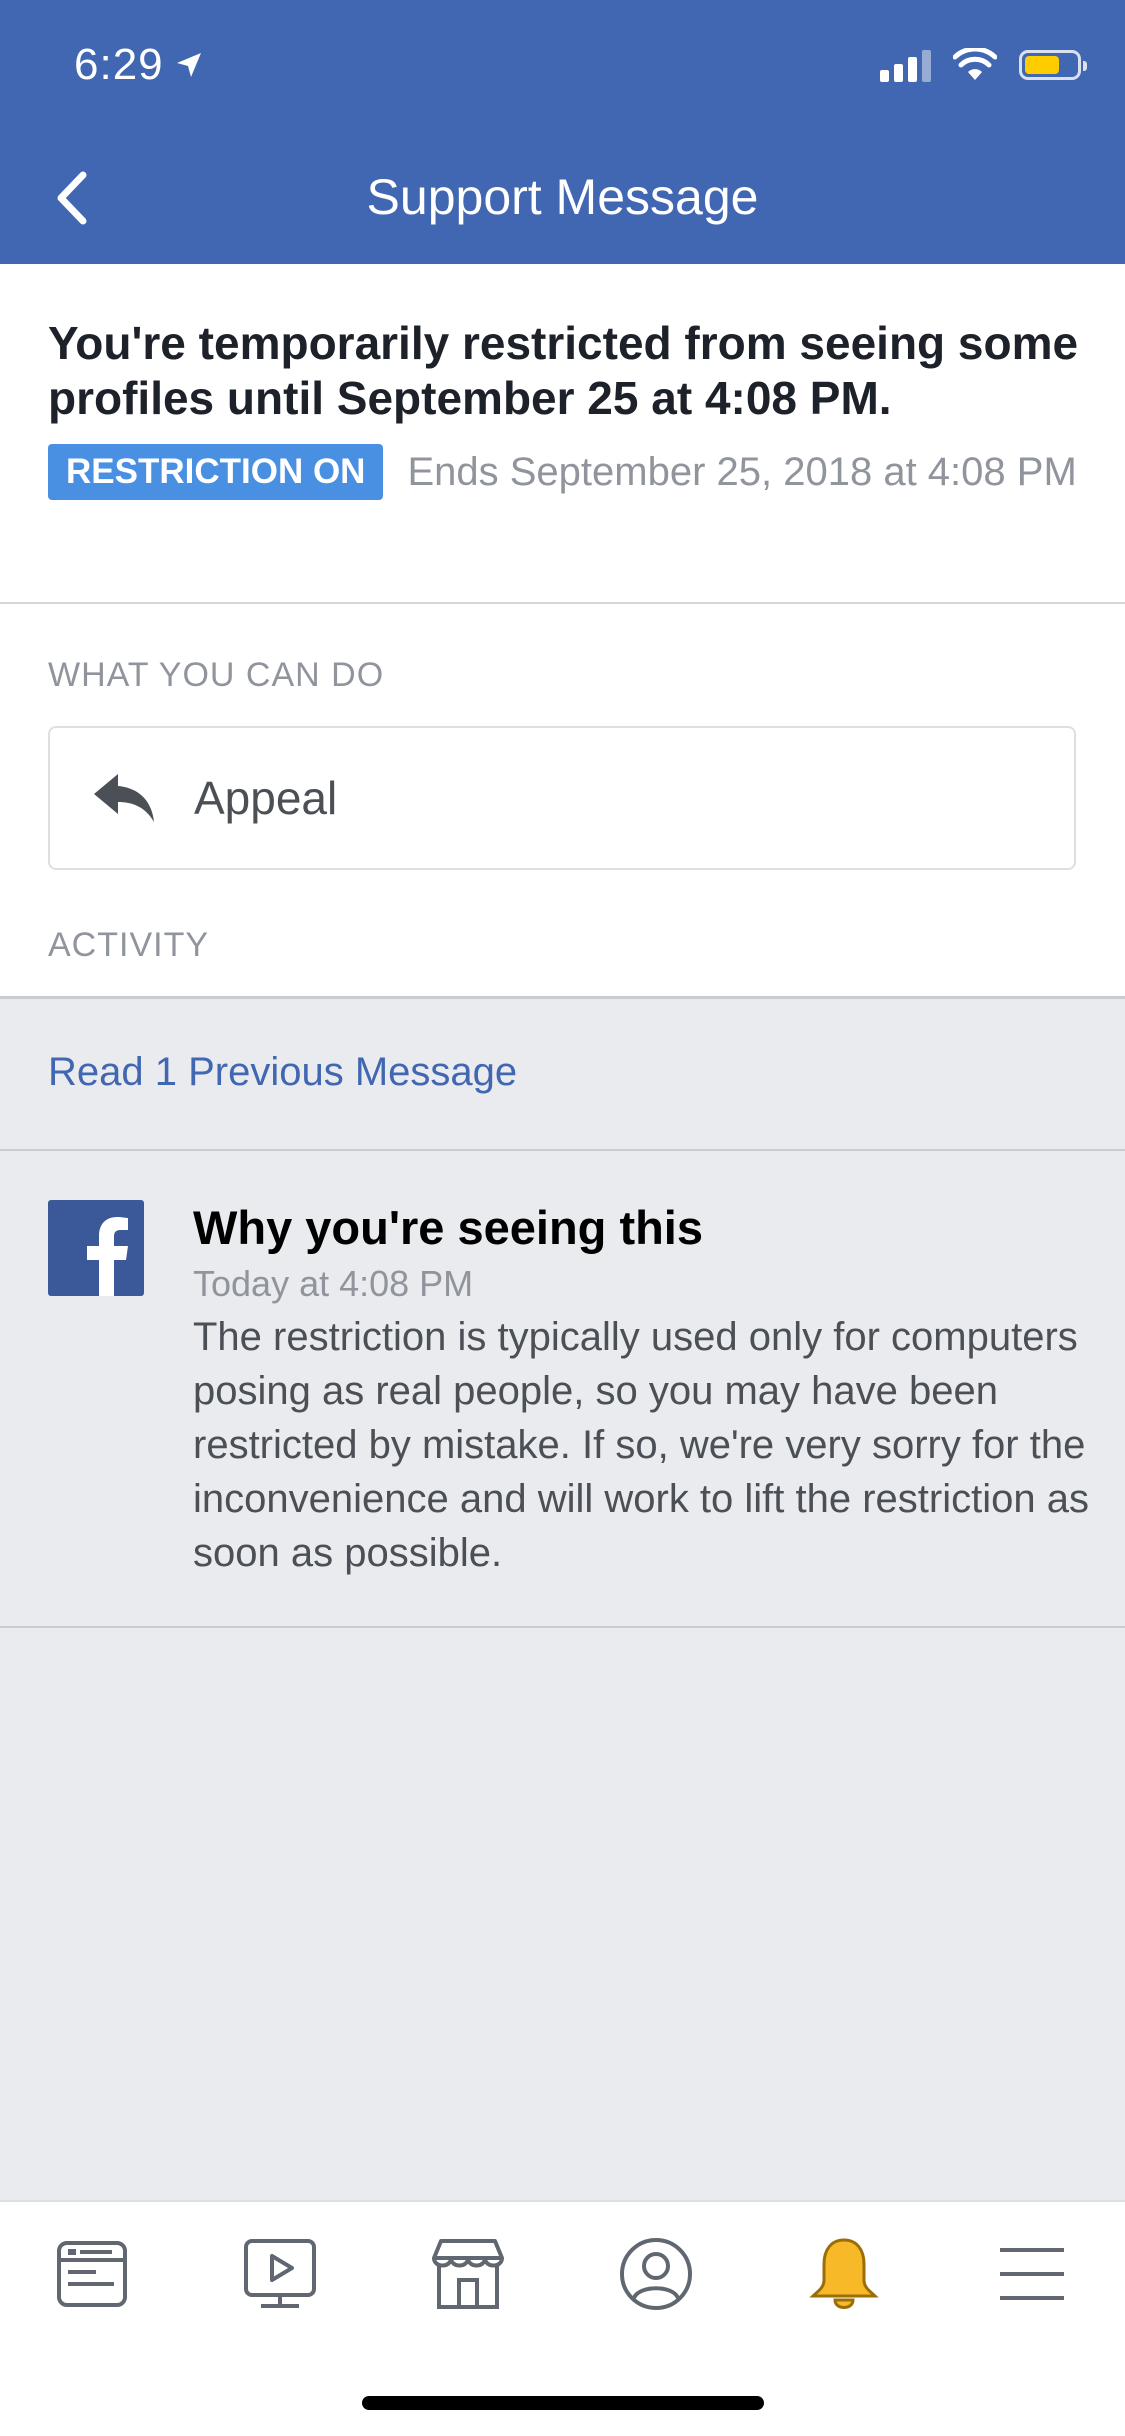  Describe the element at coordinates (562, 798) in the screenshot. I see `appeal-button: Appeal` at that location.